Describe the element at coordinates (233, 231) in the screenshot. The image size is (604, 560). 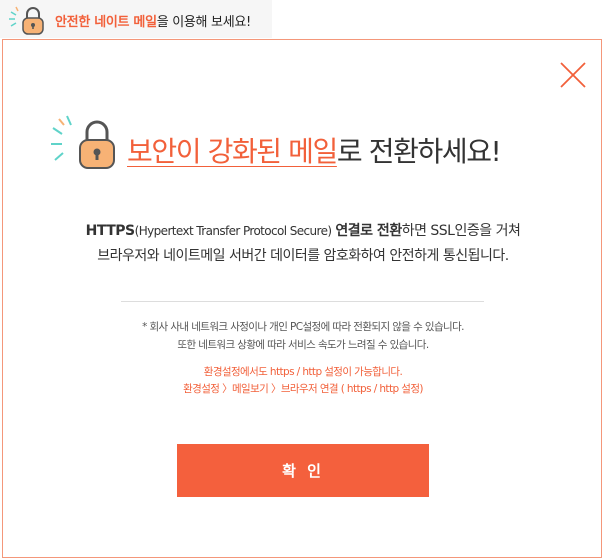
I see `https-full-name: (Hypertext Transfer Protocol Secure)` at that location.